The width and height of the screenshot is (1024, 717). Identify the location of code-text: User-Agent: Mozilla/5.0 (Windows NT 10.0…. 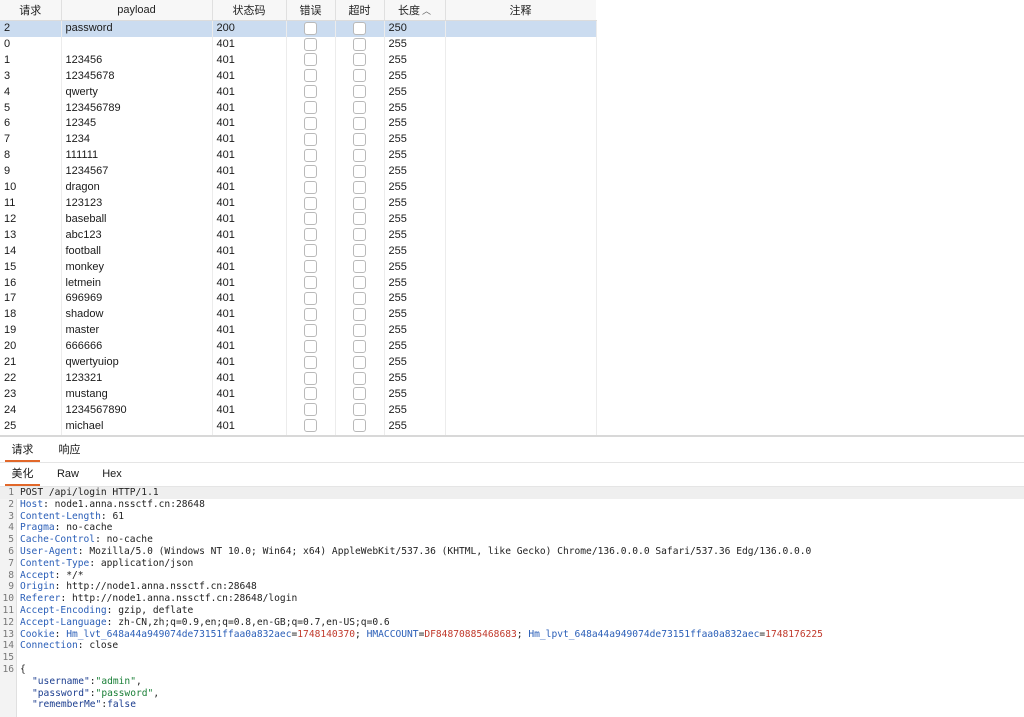
(416, 551).